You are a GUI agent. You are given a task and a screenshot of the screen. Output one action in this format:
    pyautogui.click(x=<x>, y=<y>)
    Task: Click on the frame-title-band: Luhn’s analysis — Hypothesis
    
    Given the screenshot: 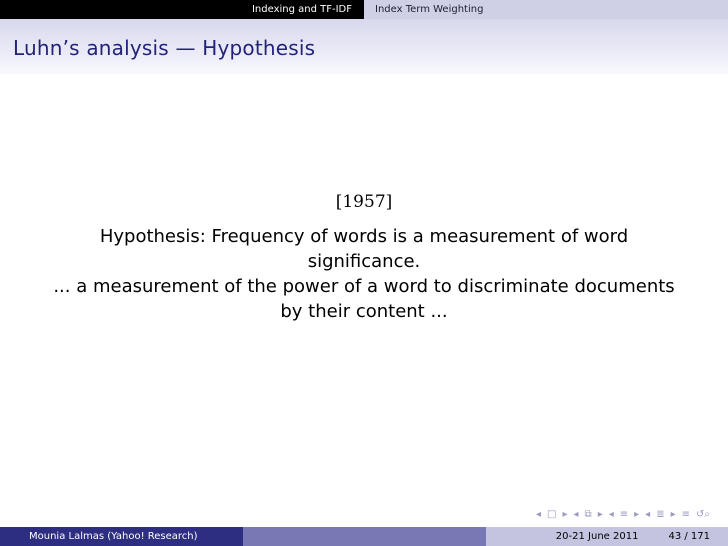 What is the action you would take?
    pyautogui.click(x=364, y=46)
    